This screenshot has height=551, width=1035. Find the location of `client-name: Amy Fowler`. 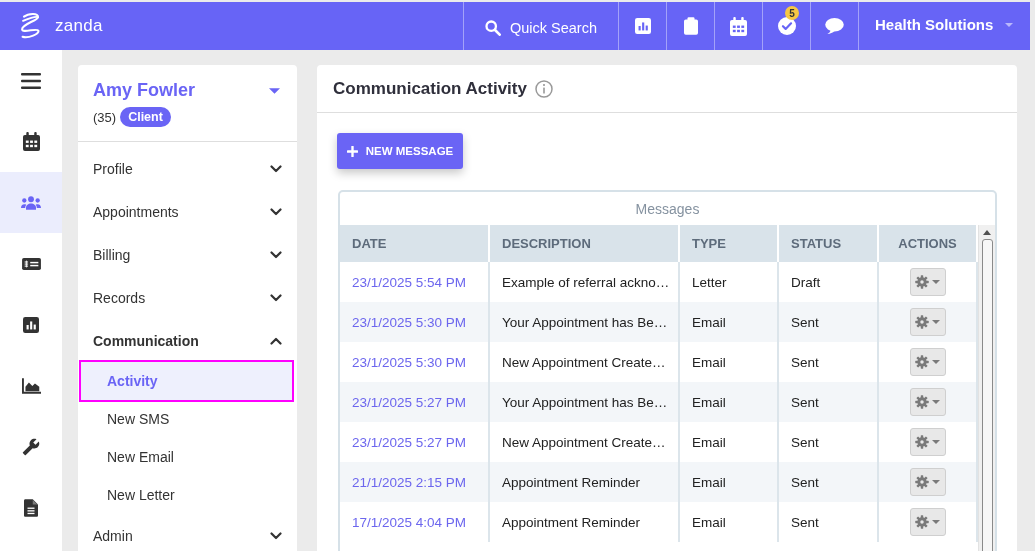

client-name: Amy Fowler is located at coordinates (144, 90).